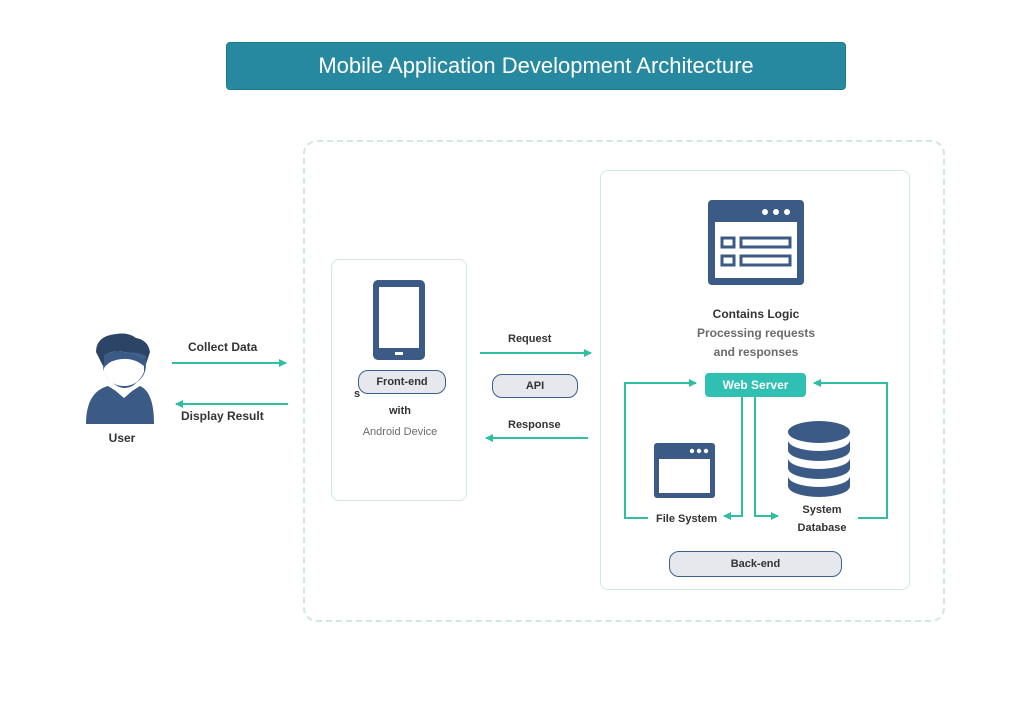  I want to click on api-badge: API, so click(535, 386).